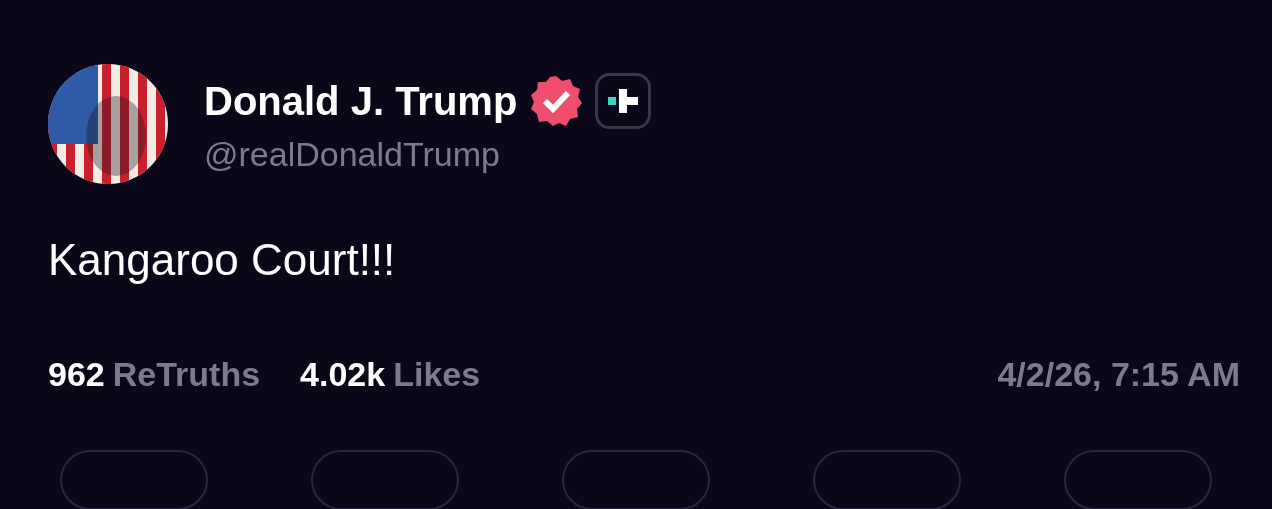  Describe the element at coordinates (222, 260) in the screenshot. I see `post-text: Kangaroo Court!!!` at that location.